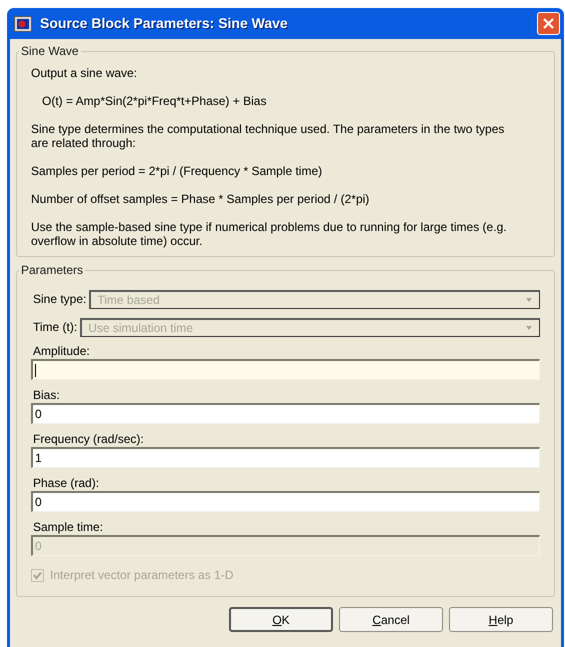 The width and height of the screenshot is (565, 647). I want to click on close-icon, so click(548, 23).